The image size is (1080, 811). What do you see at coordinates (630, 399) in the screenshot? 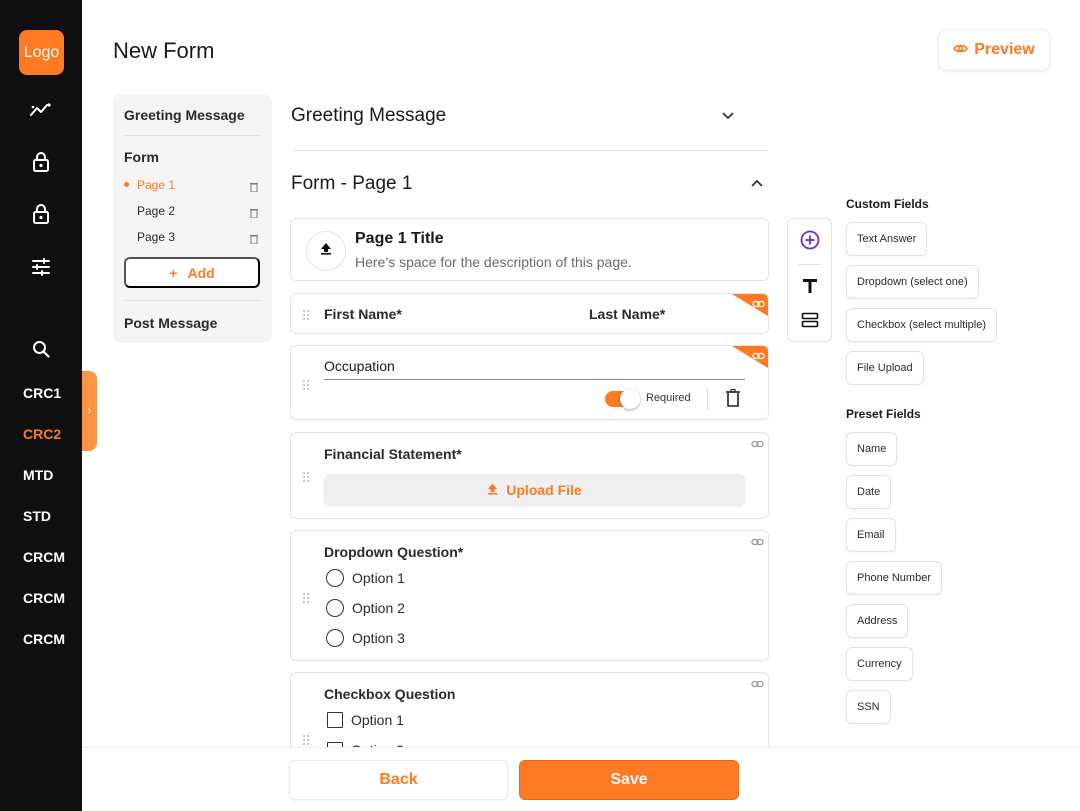
I see `toggle-knob` at bounding box center [630, 399].